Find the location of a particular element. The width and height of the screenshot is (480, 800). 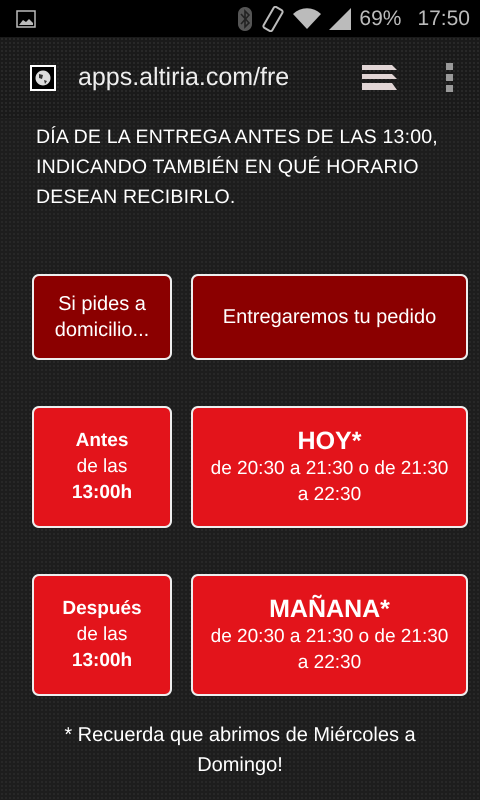

day-title: MAÑANA* is located at coordinates (329, 609).